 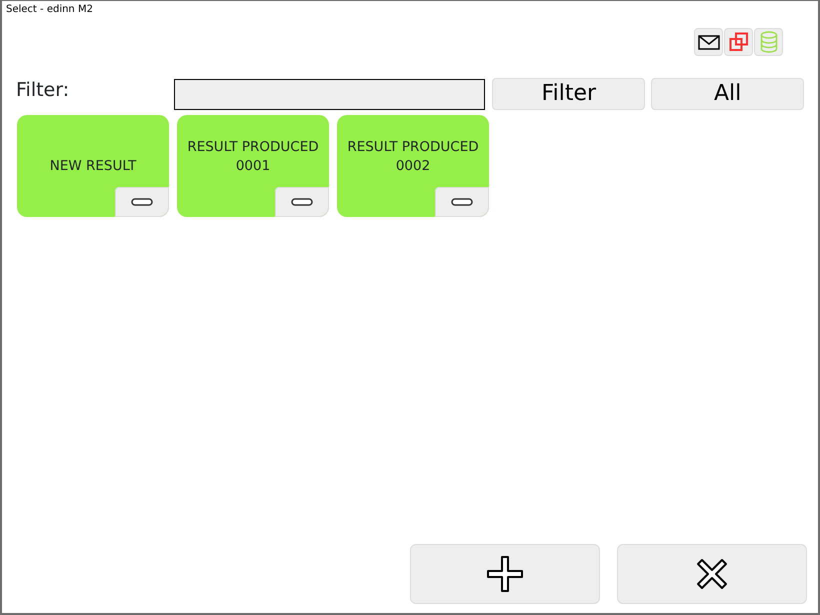 I want to click on window-title: Select - edinn M2, so click(x=49, y=9).